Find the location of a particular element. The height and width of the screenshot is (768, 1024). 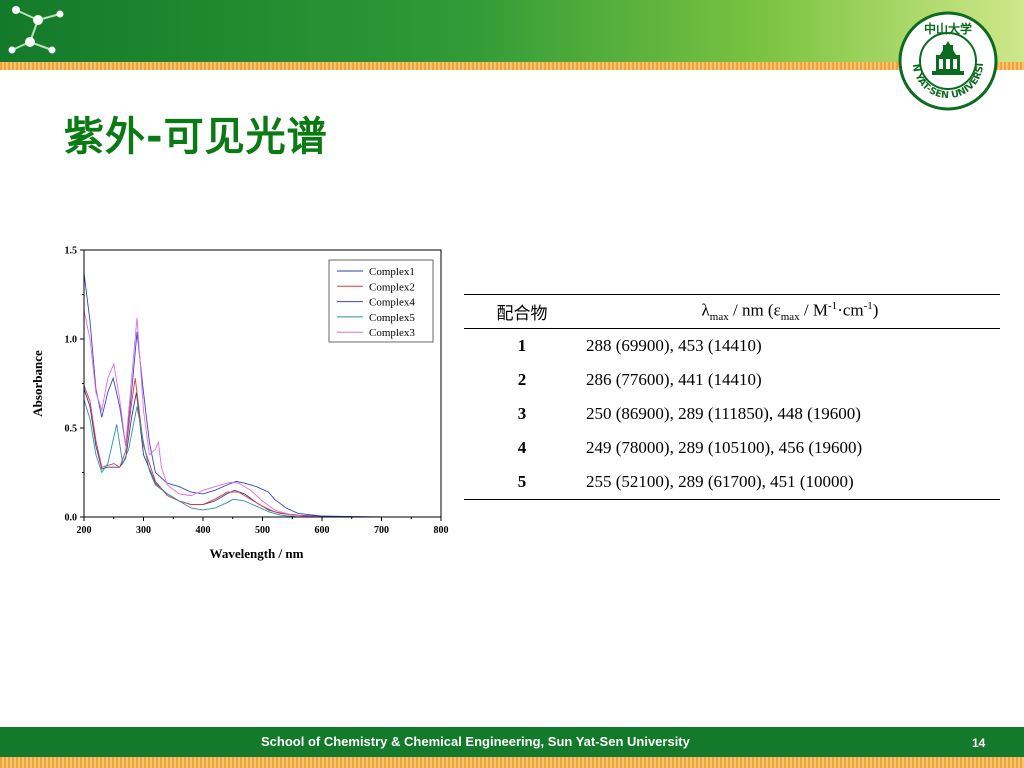

x-tick-label: 600 is located at coordinates (322, 530).